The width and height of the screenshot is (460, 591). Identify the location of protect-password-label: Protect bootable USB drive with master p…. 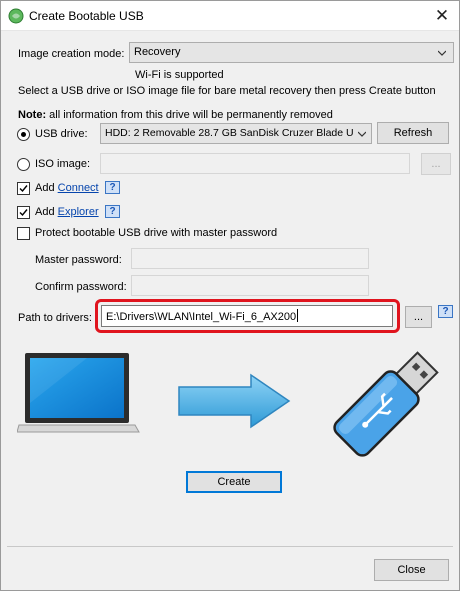
(156, 233).